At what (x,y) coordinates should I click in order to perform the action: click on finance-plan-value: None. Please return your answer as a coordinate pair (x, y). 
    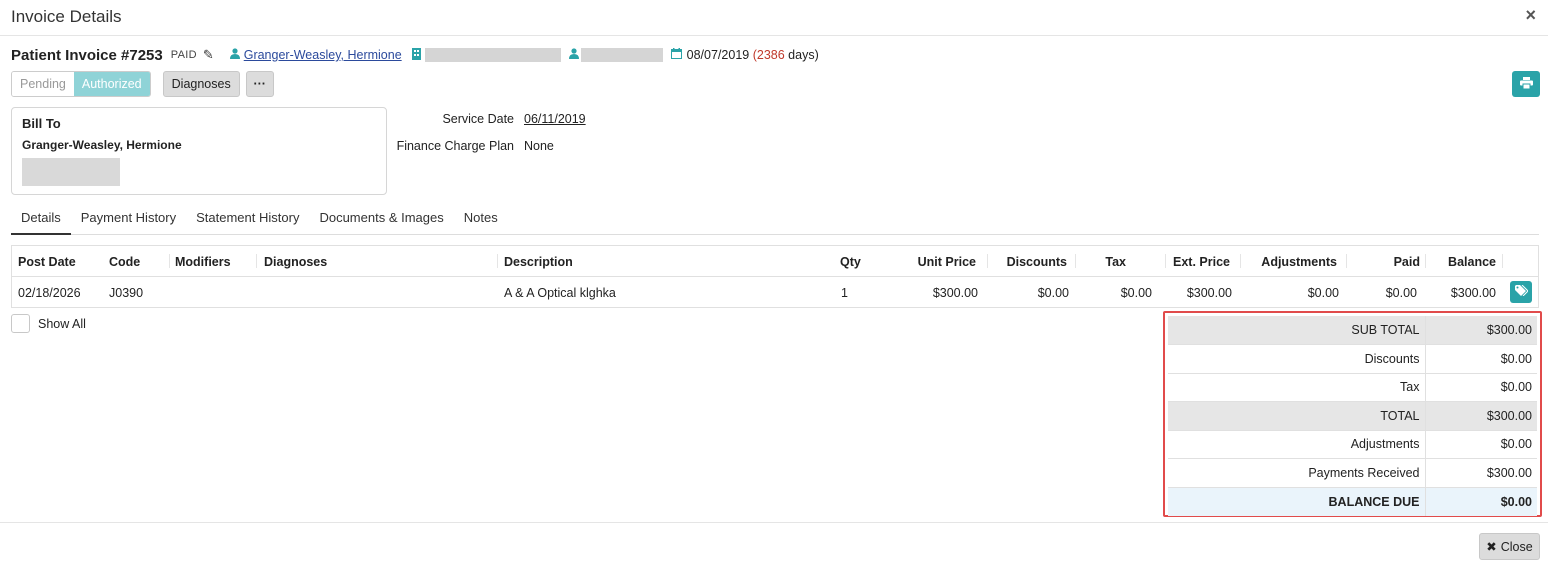
    Looking at the image, I should click on (539, 146).